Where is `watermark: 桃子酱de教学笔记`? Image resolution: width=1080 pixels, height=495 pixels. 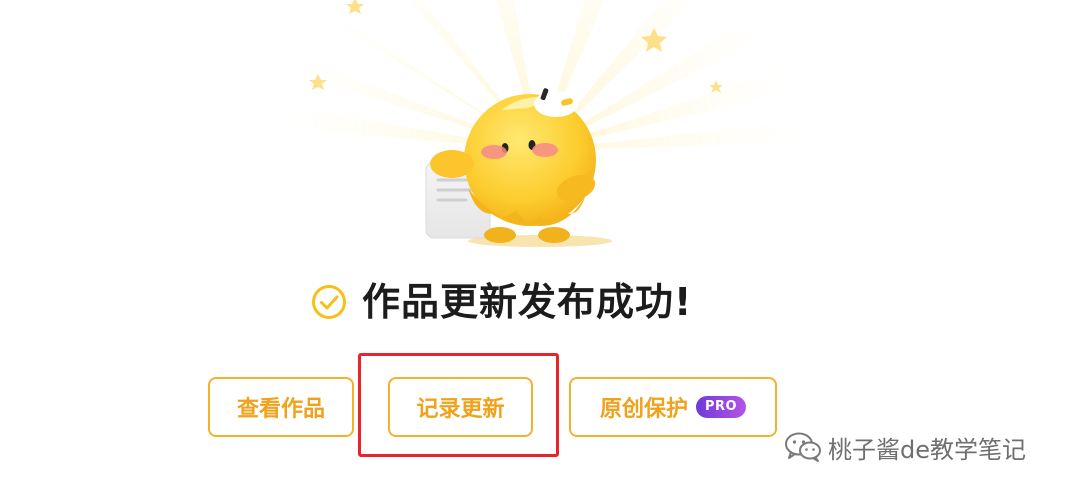 watermark: 桃子酱de教学笔记 is located at coordinates (905, 447).